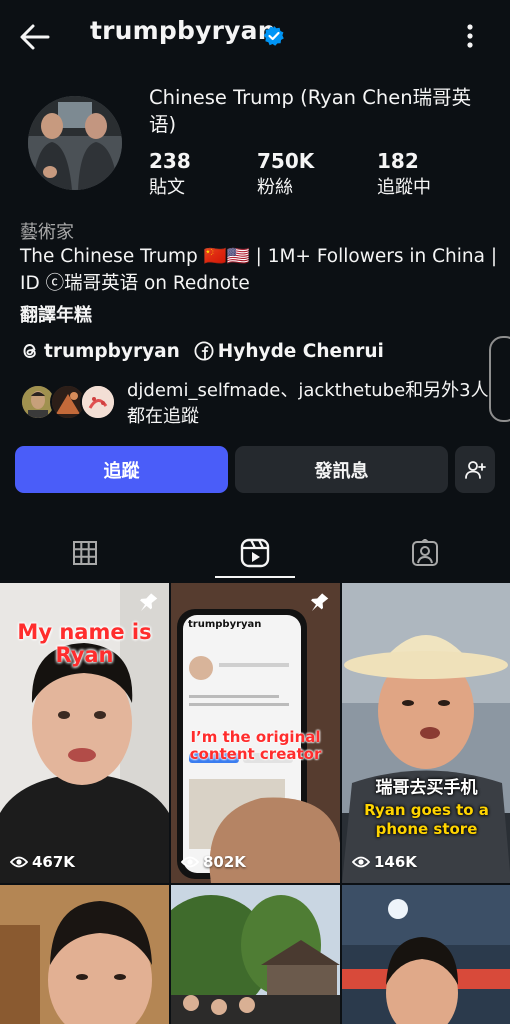  What do you see at coordinates (70, 402) in the screenshot?
I see `mutual-follower-avatars` at bounding box center [70, 402].